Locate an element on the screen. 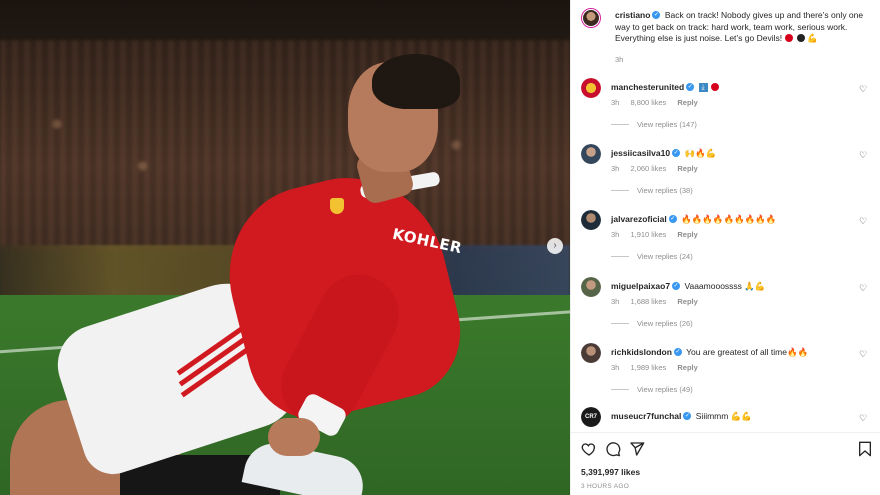  player-hand is located at coordinates (294, 437).